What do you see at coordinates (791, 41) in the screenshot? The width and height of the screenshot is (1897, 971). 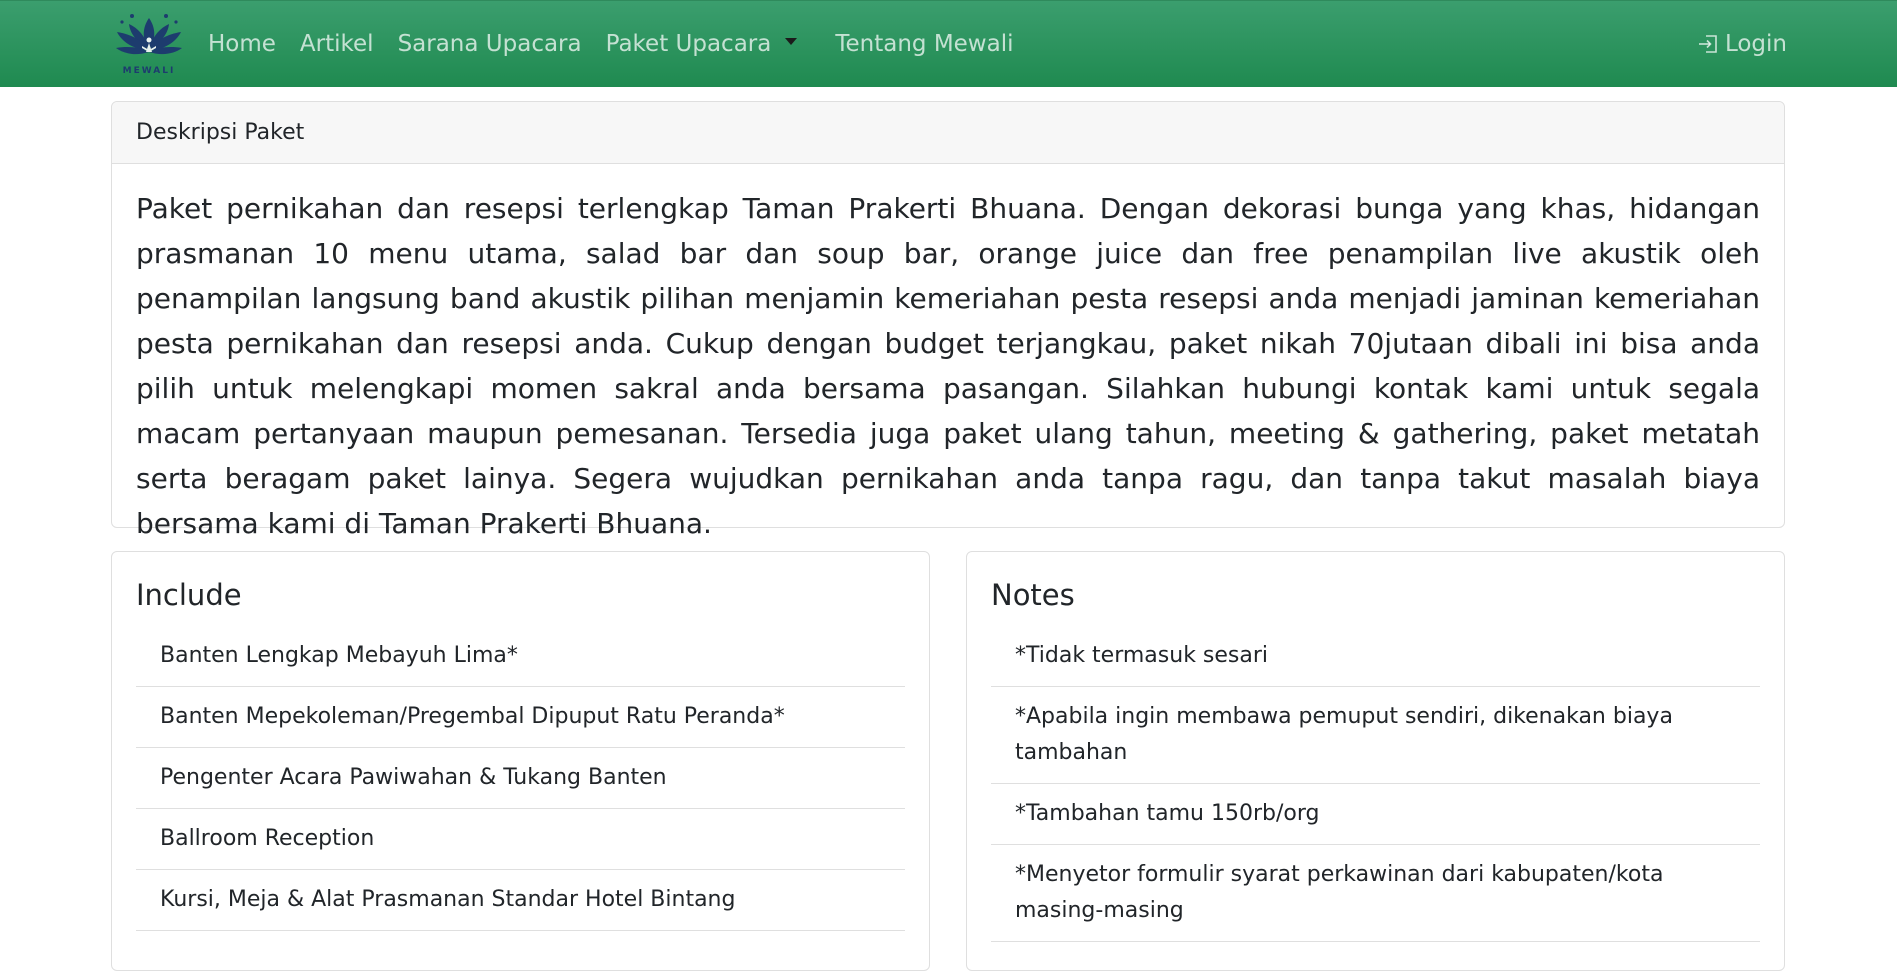 I see `caret-down-icon` at bounding box center [791, 41].